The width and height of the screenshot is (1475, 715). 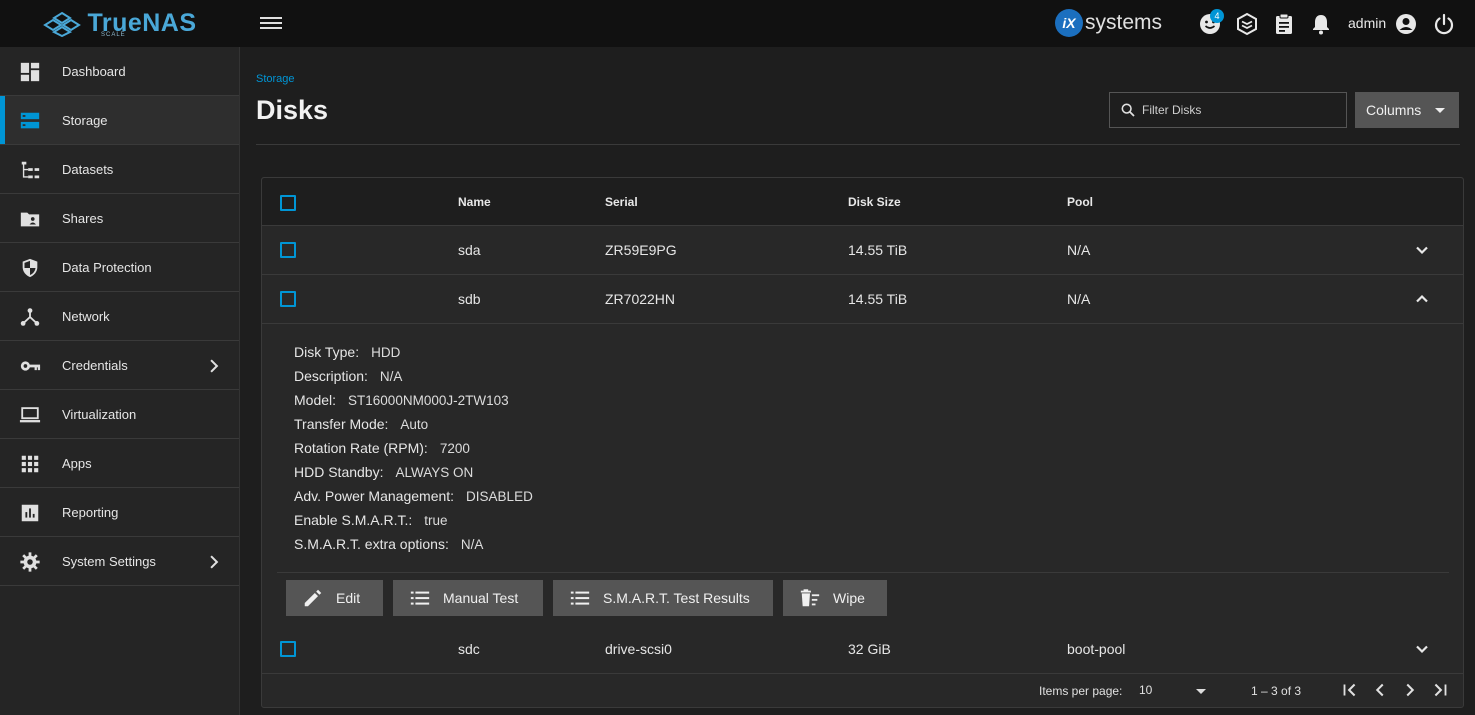 I want to click on ixsystems-mark: iX, so click(x=1069, y=23).